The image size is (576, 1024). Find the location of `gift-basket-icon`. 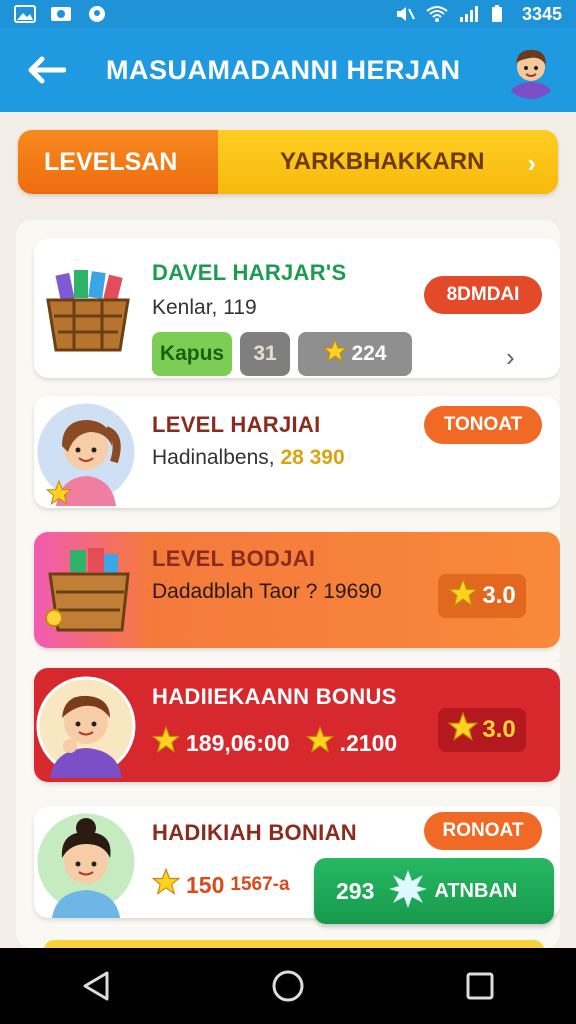

gift-basket-icon is located at coordinates (88, 311).